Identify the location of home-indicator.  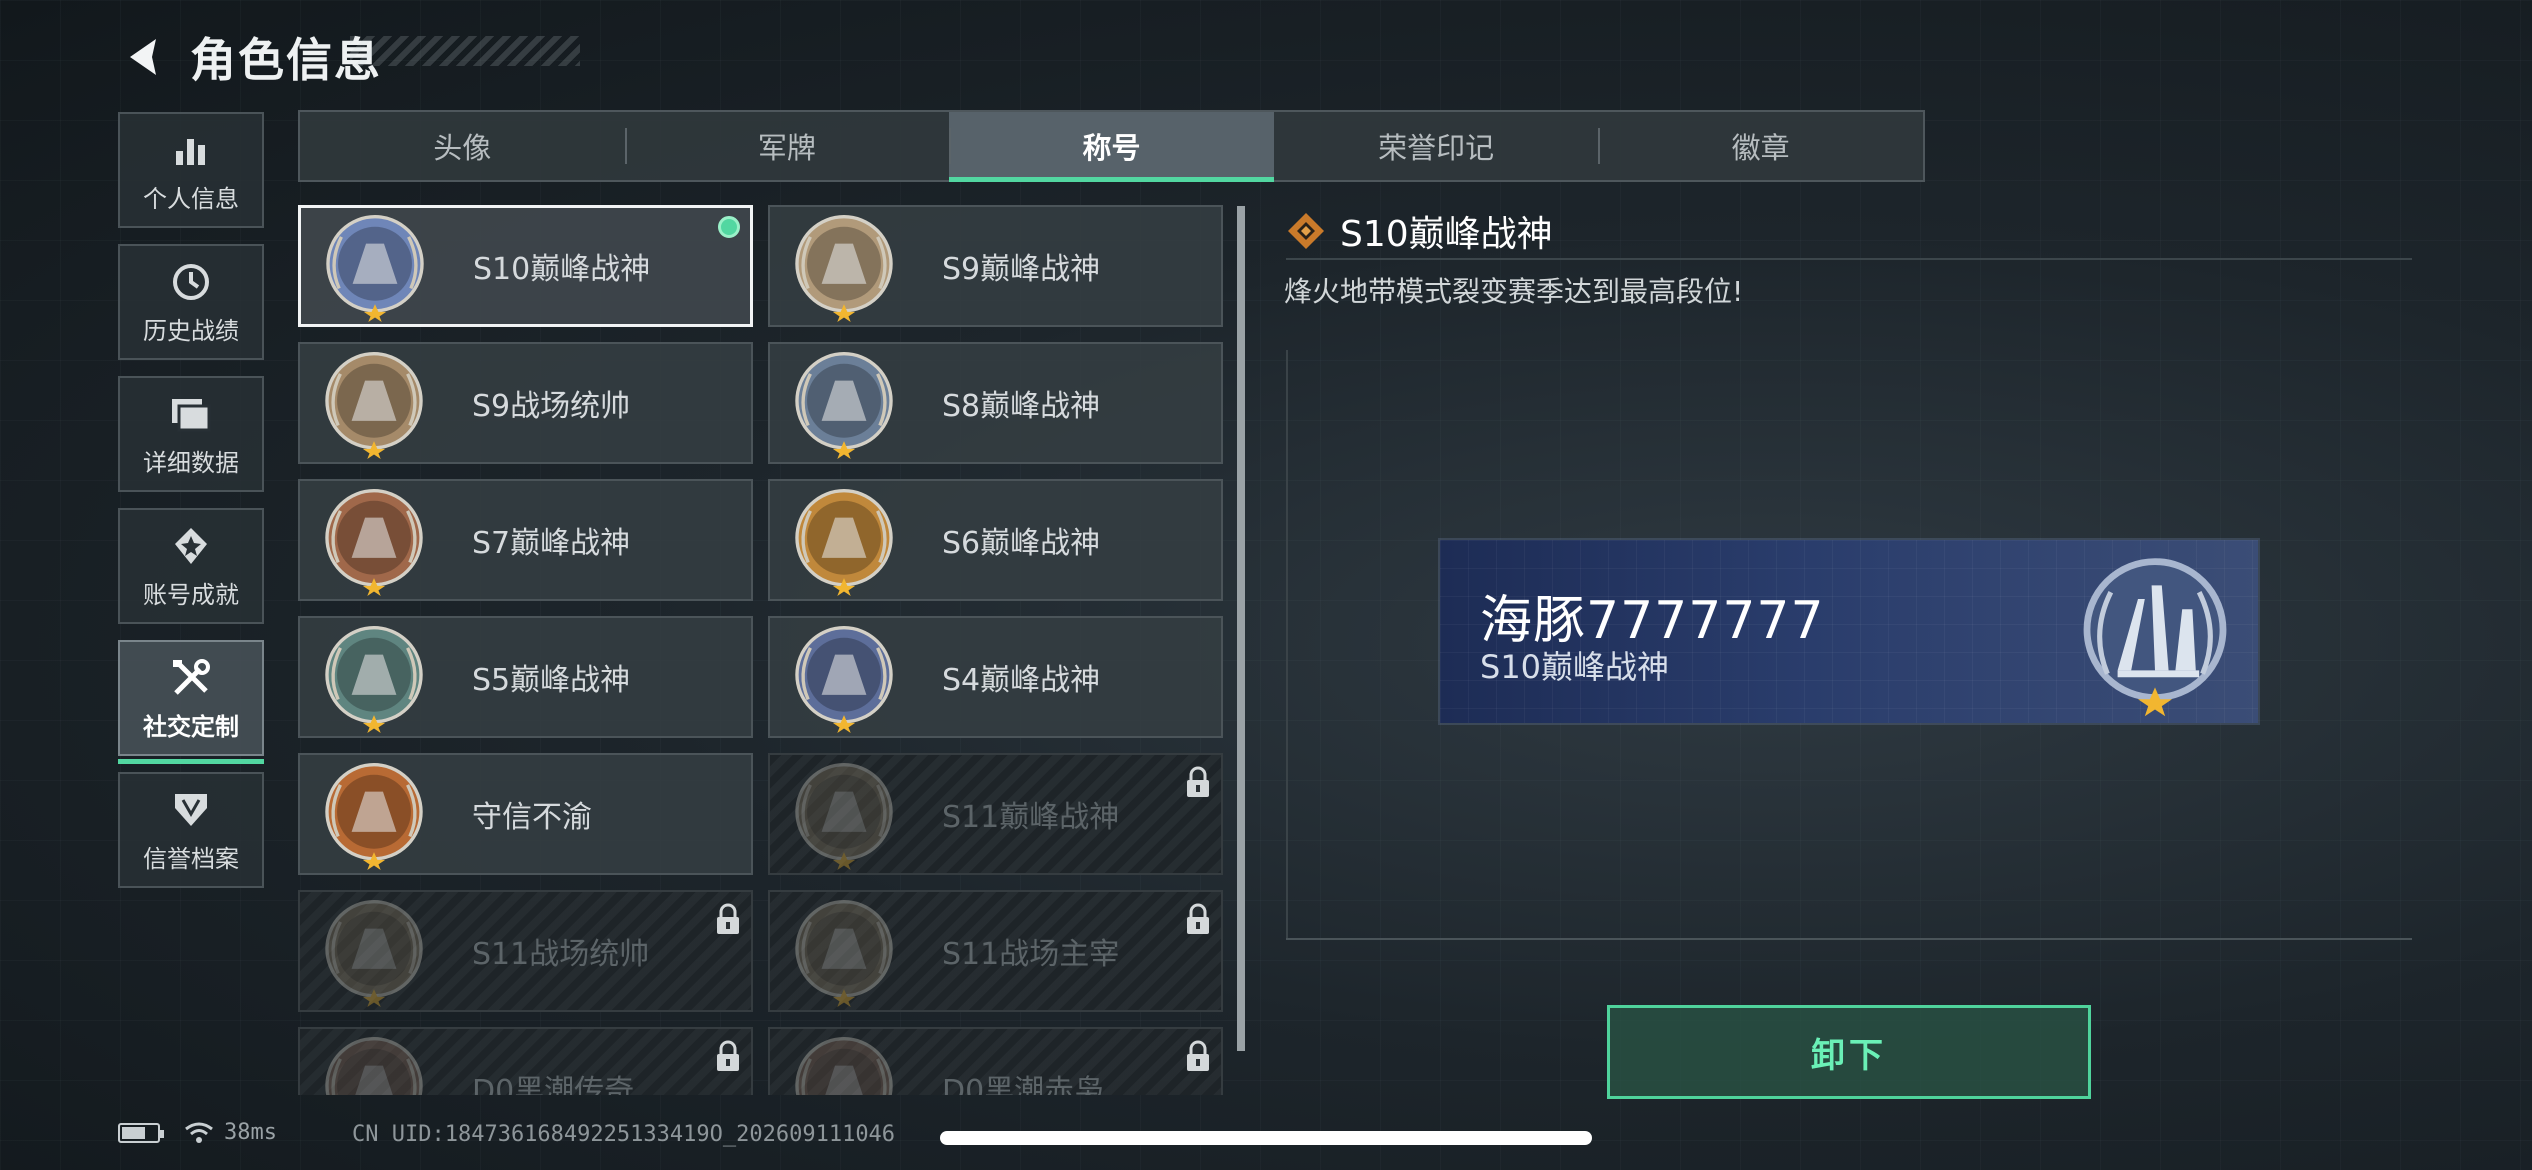
(1266, 1138).